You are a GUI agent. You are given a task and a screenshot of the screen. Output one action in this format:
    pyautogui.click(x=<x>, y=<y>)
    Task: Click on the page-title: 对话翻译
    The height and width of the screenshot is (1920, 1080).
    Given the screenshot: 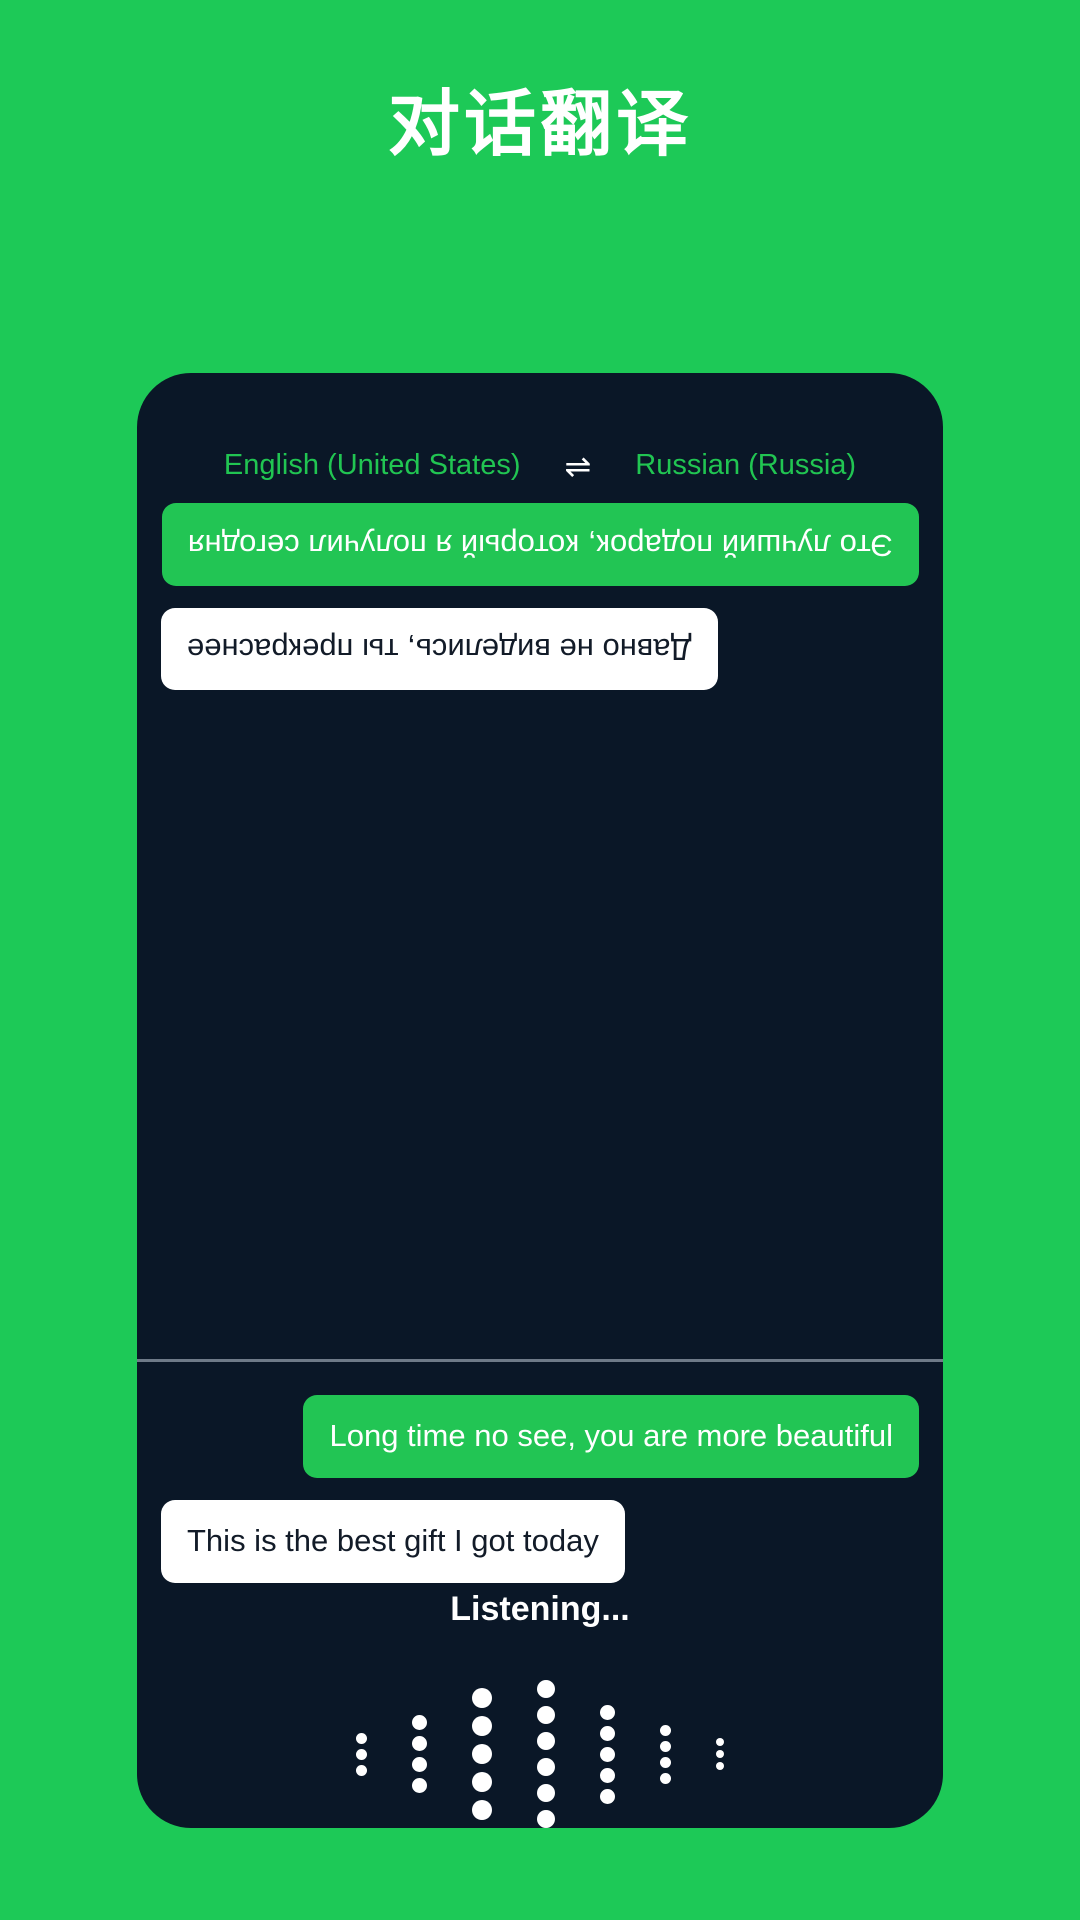 What is the action you would take?
    pyautogui.click(x=539, y=125)
    